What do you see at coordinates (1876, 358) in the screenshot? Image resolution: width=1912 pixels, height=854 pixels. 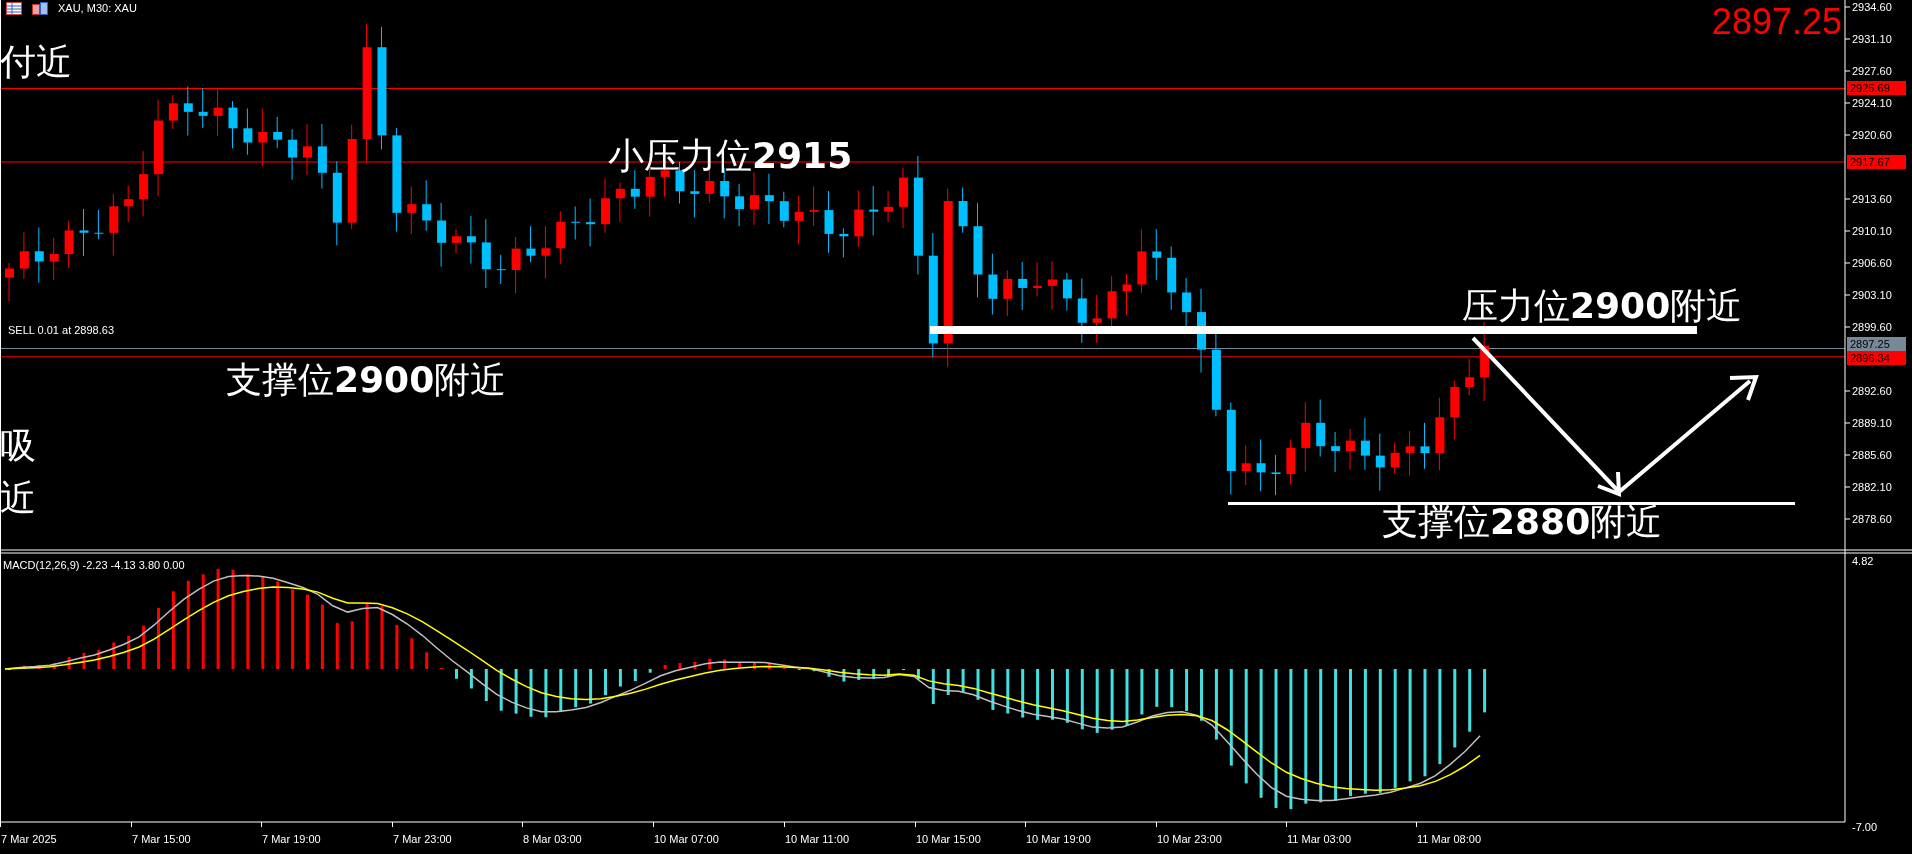 I see `price-marker: 2896.34` at bounding box center [1876, 358].